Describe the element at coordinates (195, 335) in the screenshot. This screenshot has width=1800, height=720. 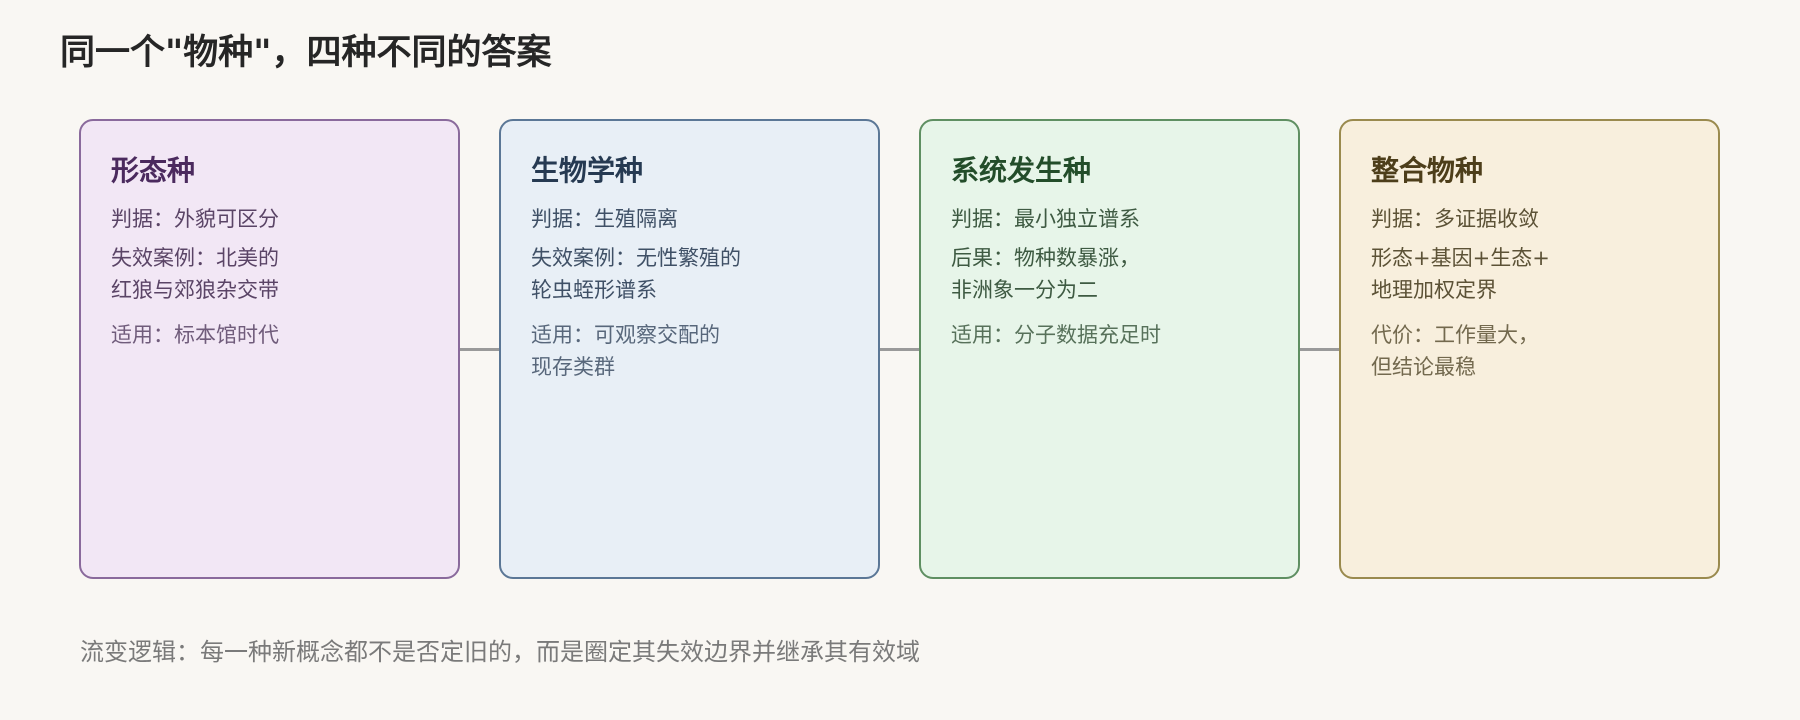
I see `card-note: 适用：标本馆时代` at that location.